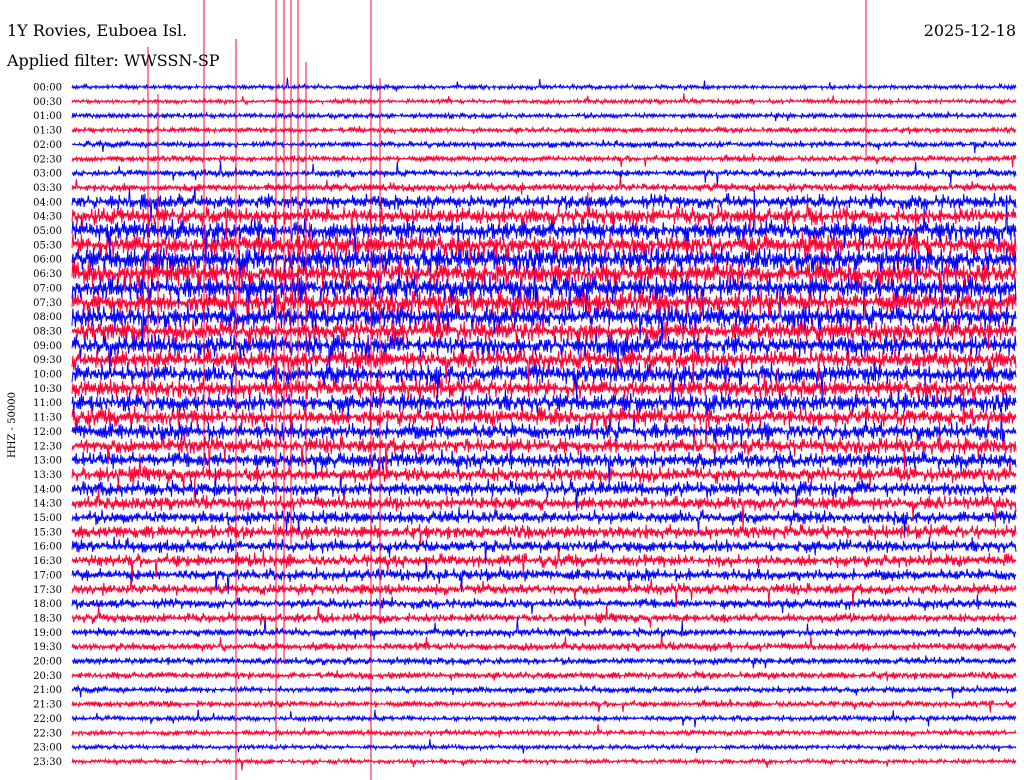 The width and height of the screenshot is (1024, 780). What do you see at coordinates (47, 604) in the screenshot?
I see `row-time-label: 18:00` at bounding box center [47, 604].